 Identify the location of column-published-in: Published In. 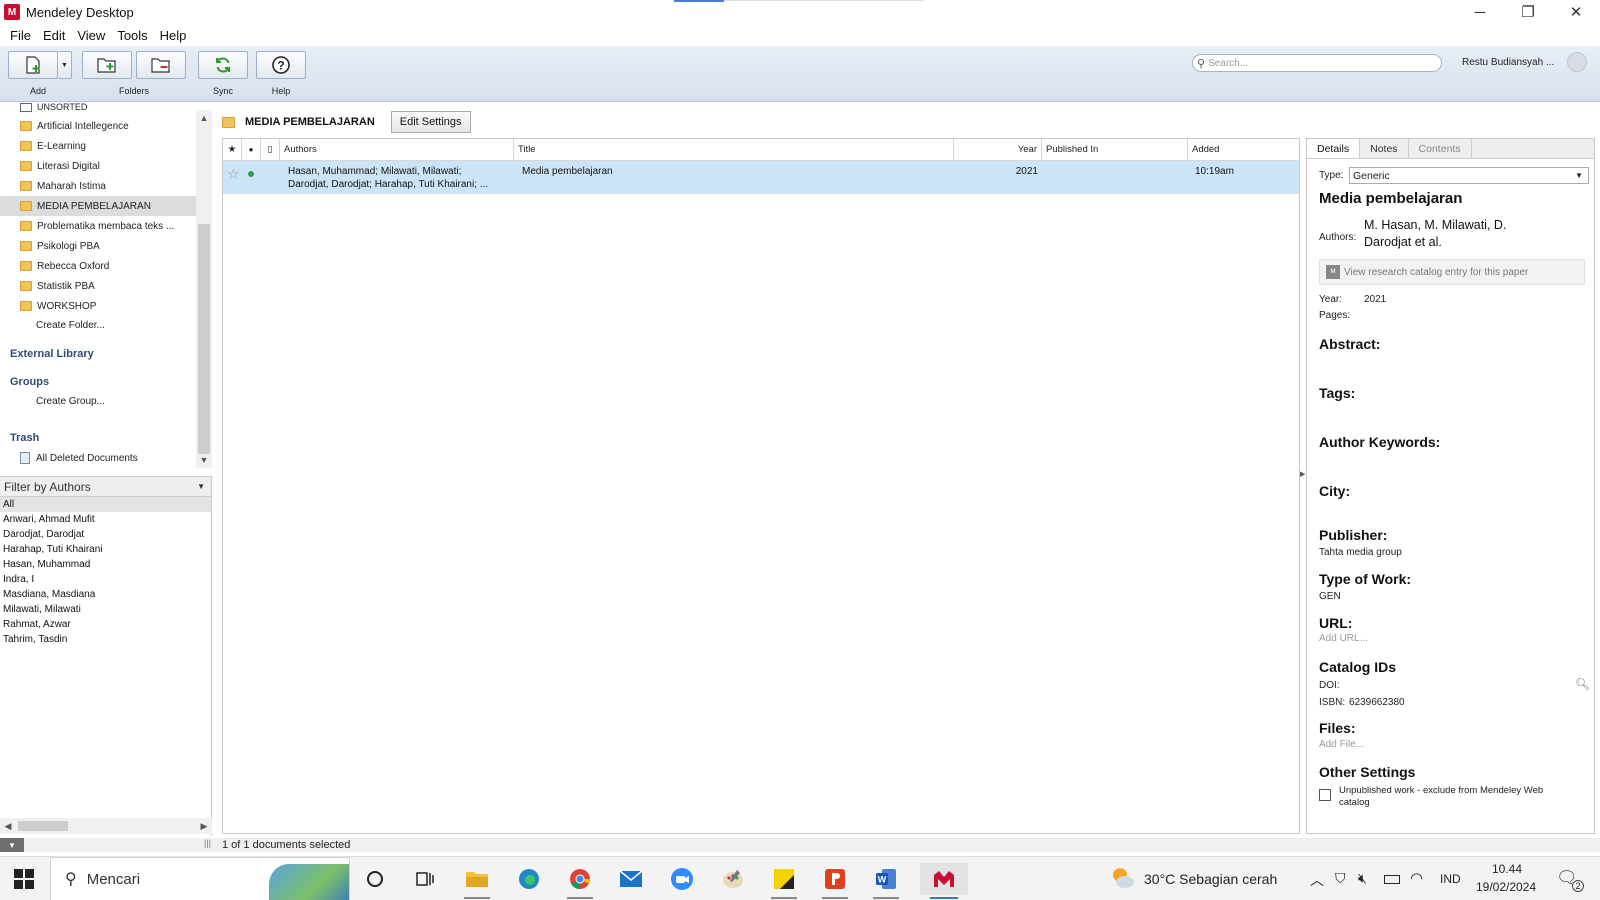
(1115, 150).